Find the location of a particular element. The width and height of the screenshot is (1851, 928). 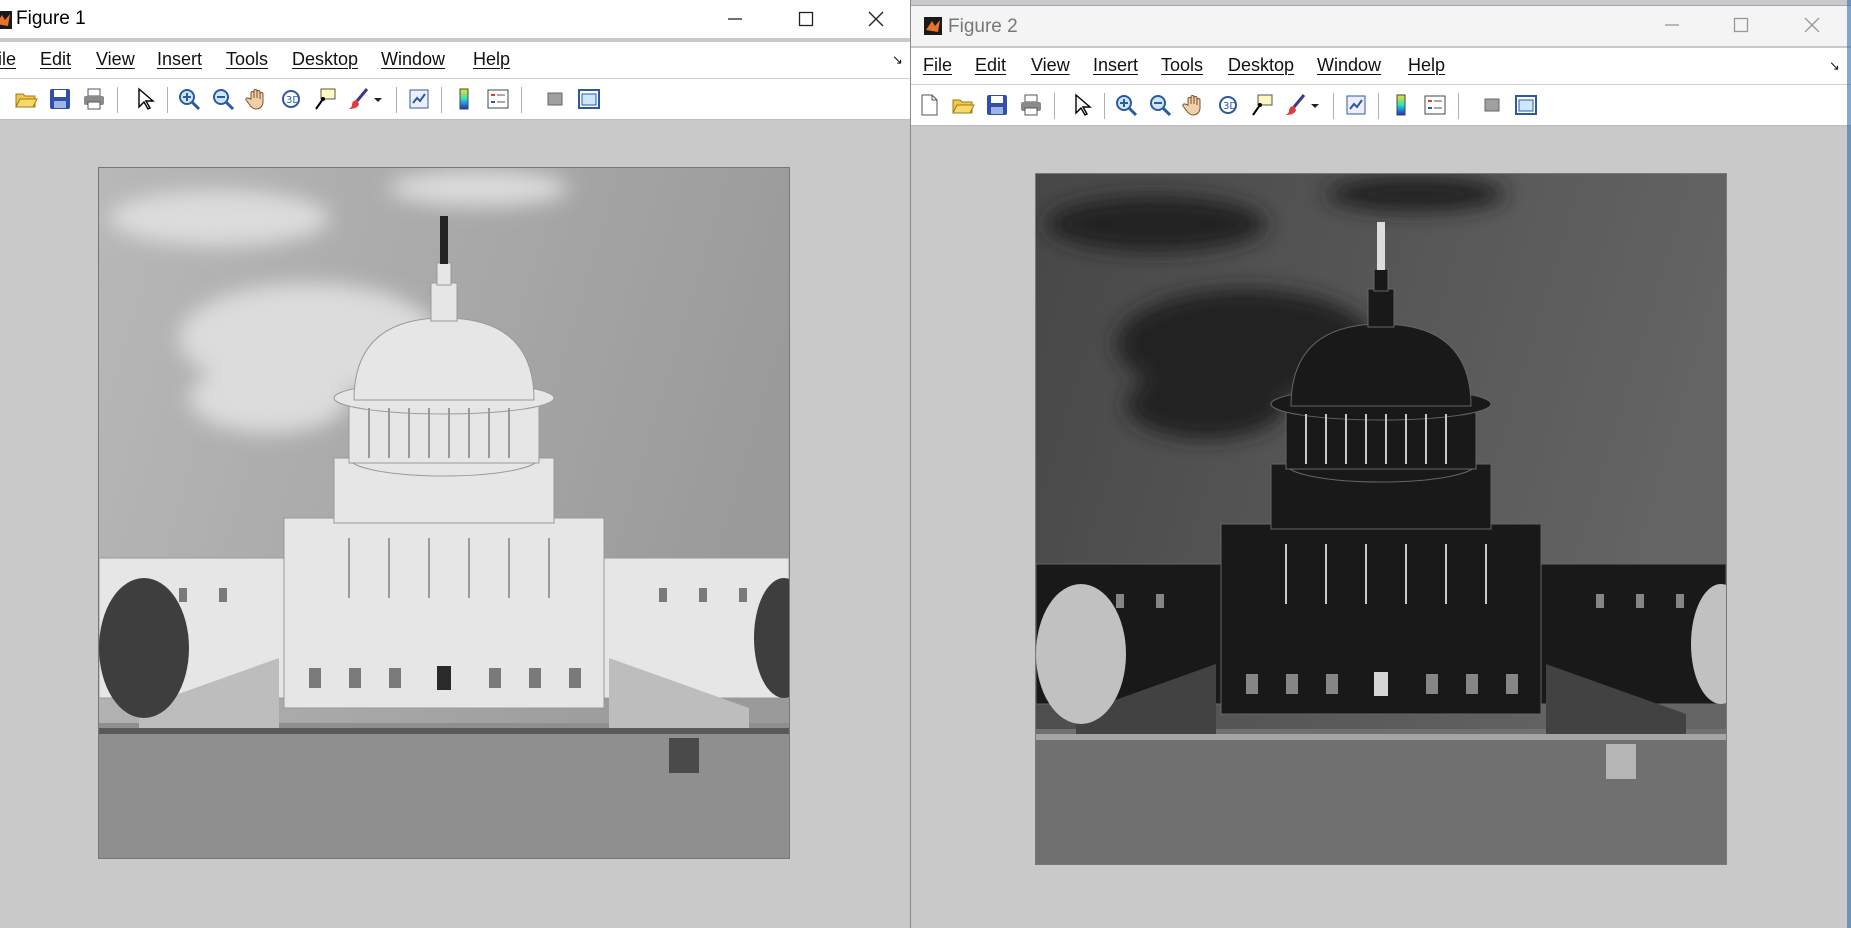

menu-file: ile is located at coordinates (8, 59).